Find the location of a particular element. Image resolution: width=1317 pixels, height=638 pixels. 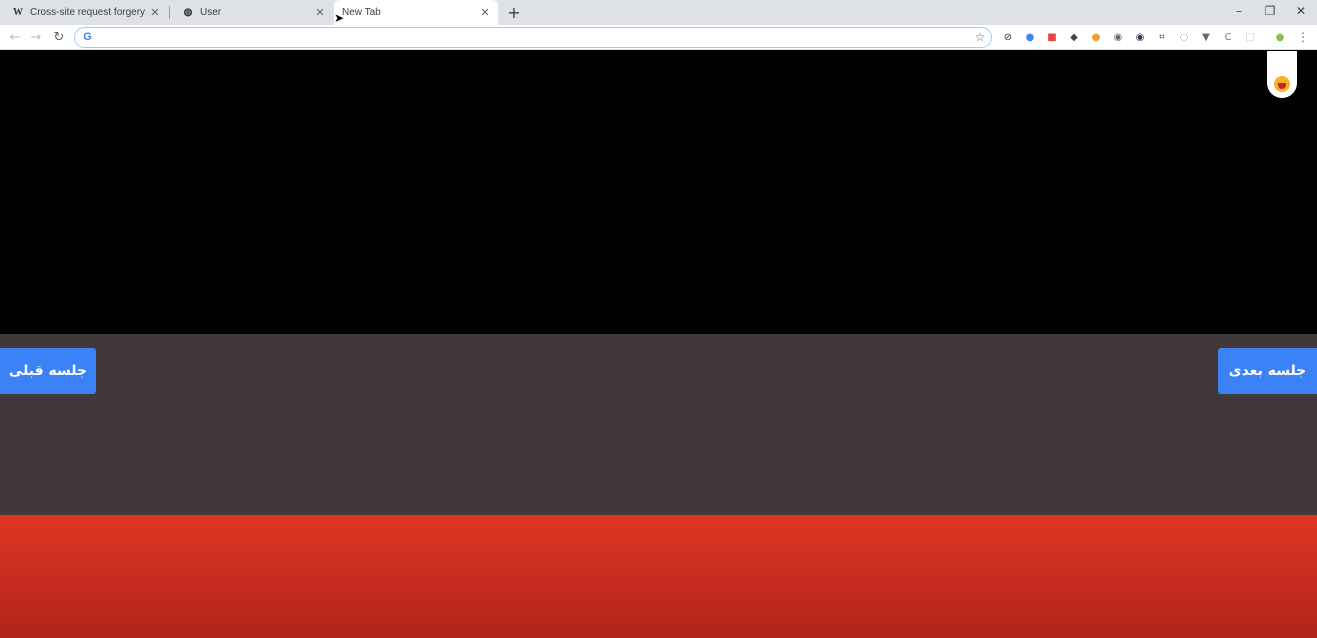

new-tab-button: + is located at coordinates (514, 12).